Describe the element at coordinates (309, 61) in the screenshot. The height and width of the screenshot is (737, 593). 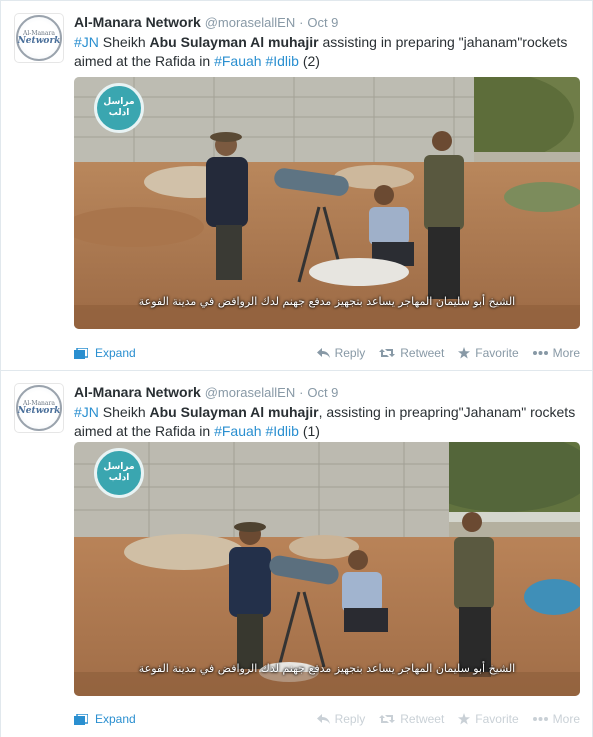
I see `tweet-text-part: (2)` at that location.